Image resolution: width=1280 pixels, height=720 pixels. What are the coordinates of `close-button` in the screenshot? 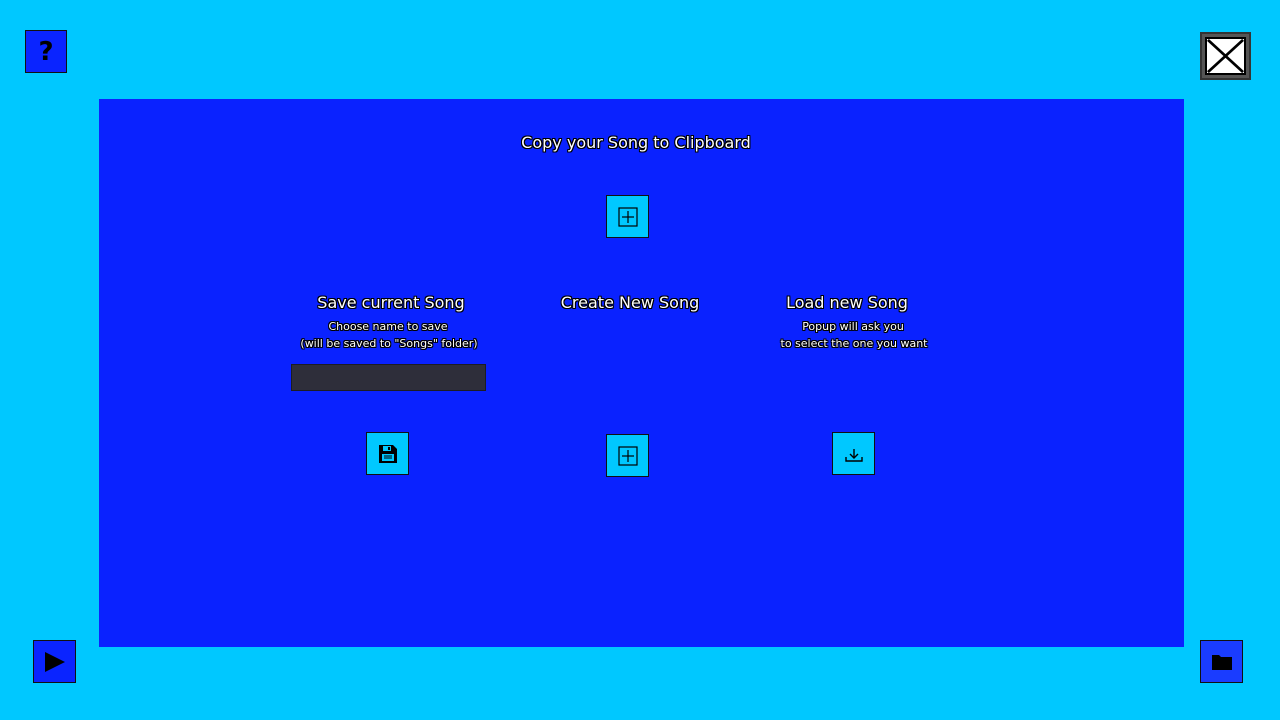 It's located at (1225, 56).